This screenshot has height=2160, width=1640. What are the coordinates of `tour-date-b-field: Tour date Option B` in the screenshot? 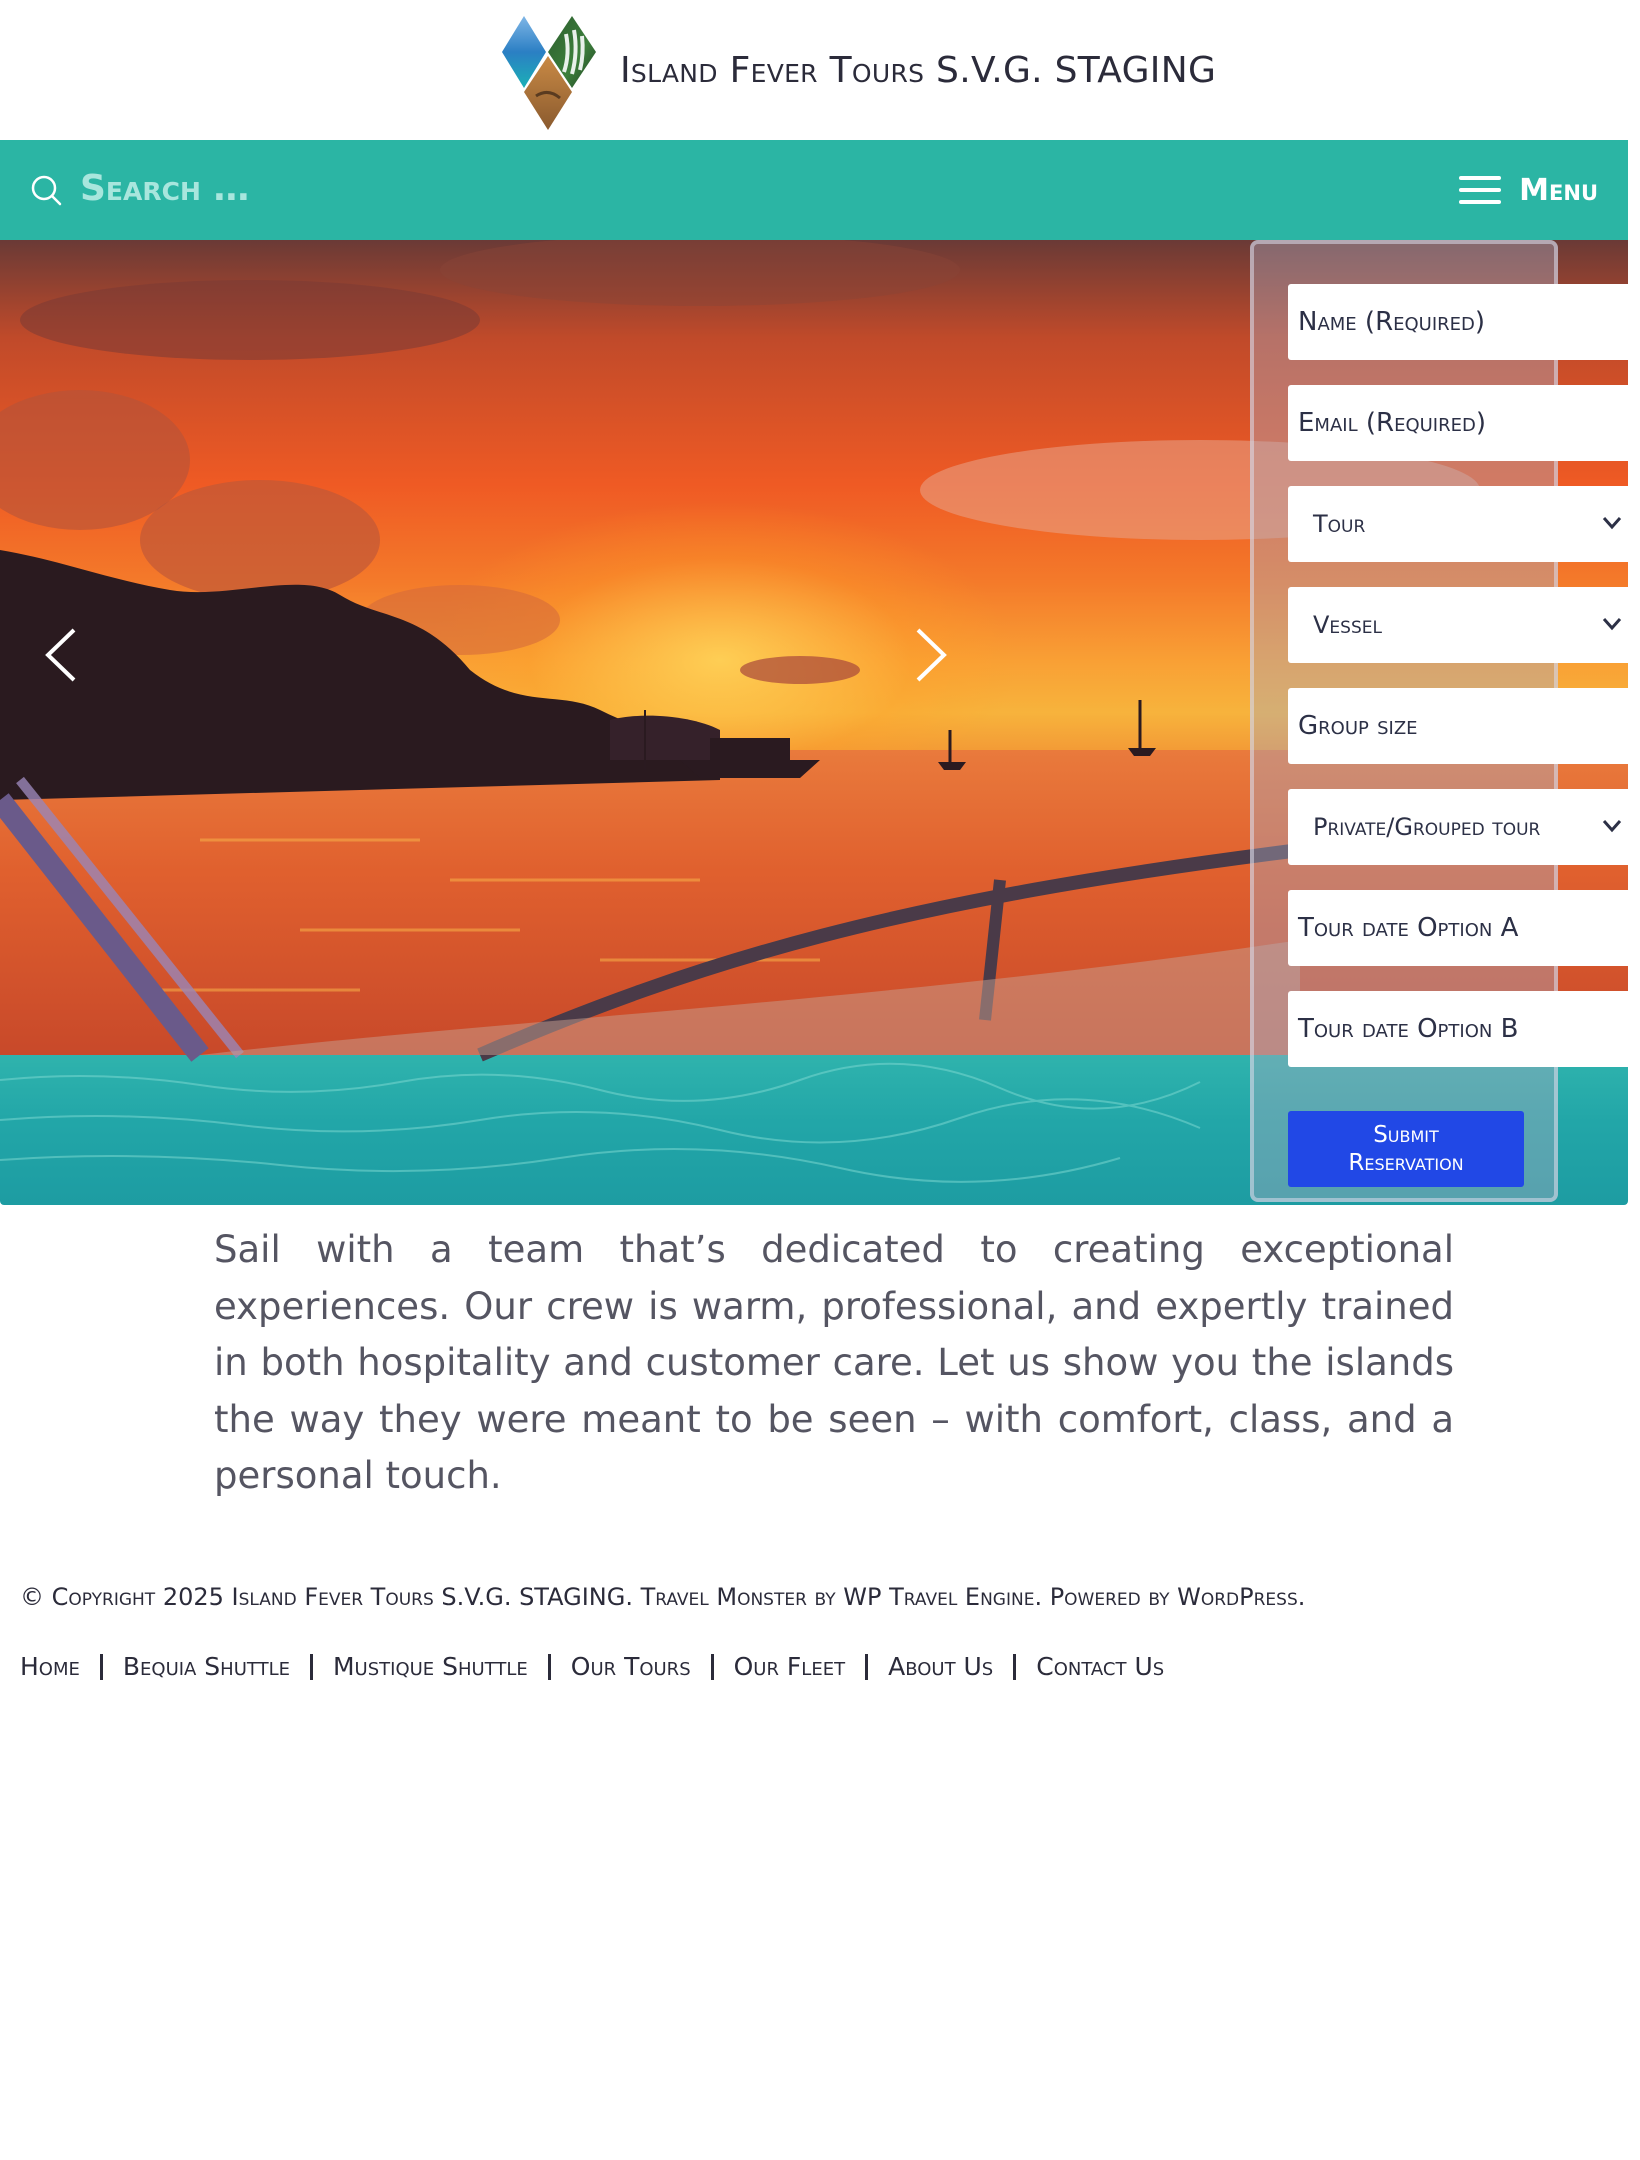 It's located at (1458, 1029).